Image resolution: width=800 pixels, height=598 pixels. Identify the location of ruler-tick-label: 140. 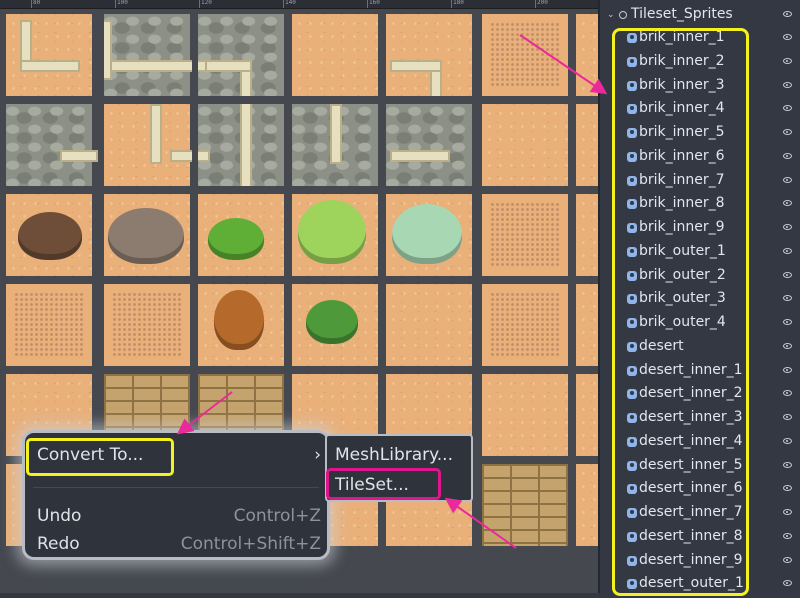
(290, 3).